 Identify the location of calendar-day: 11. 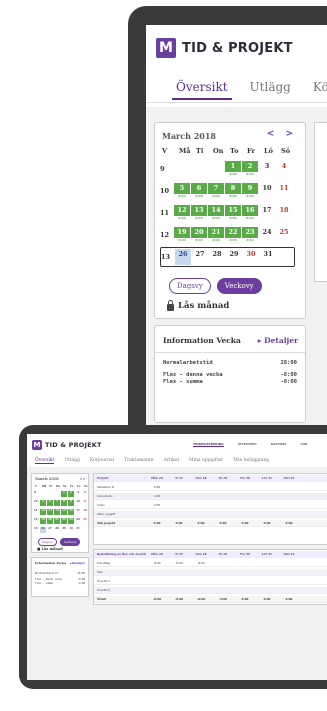
(284, 191).